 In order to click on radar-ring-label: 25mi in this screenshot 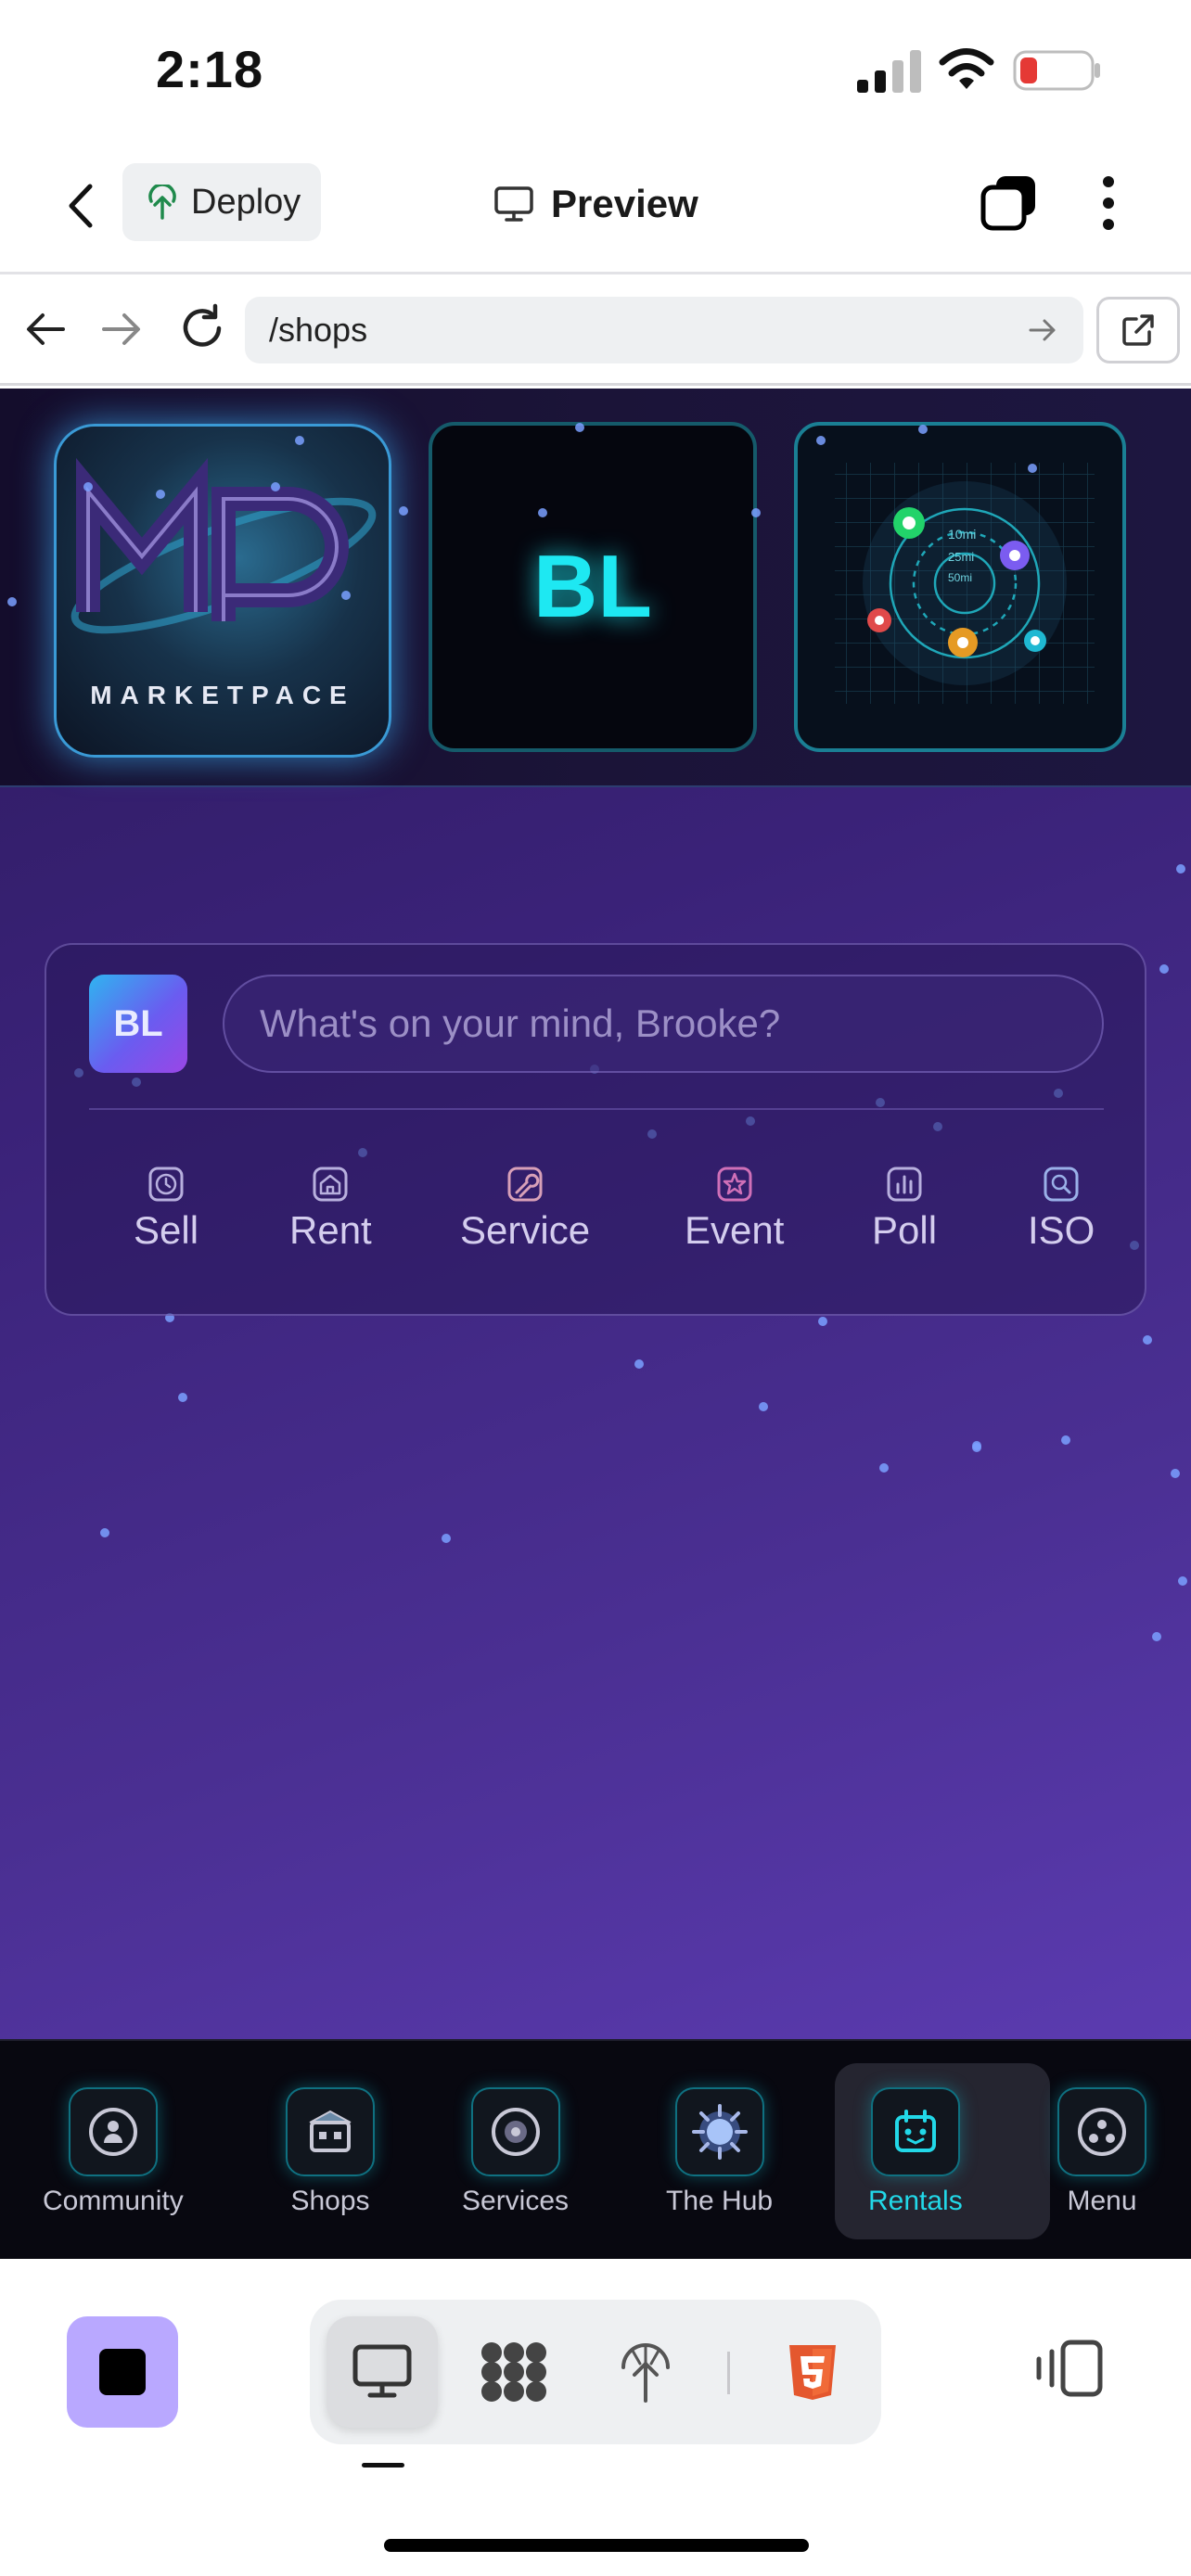, I will do `click(961, 557)`.